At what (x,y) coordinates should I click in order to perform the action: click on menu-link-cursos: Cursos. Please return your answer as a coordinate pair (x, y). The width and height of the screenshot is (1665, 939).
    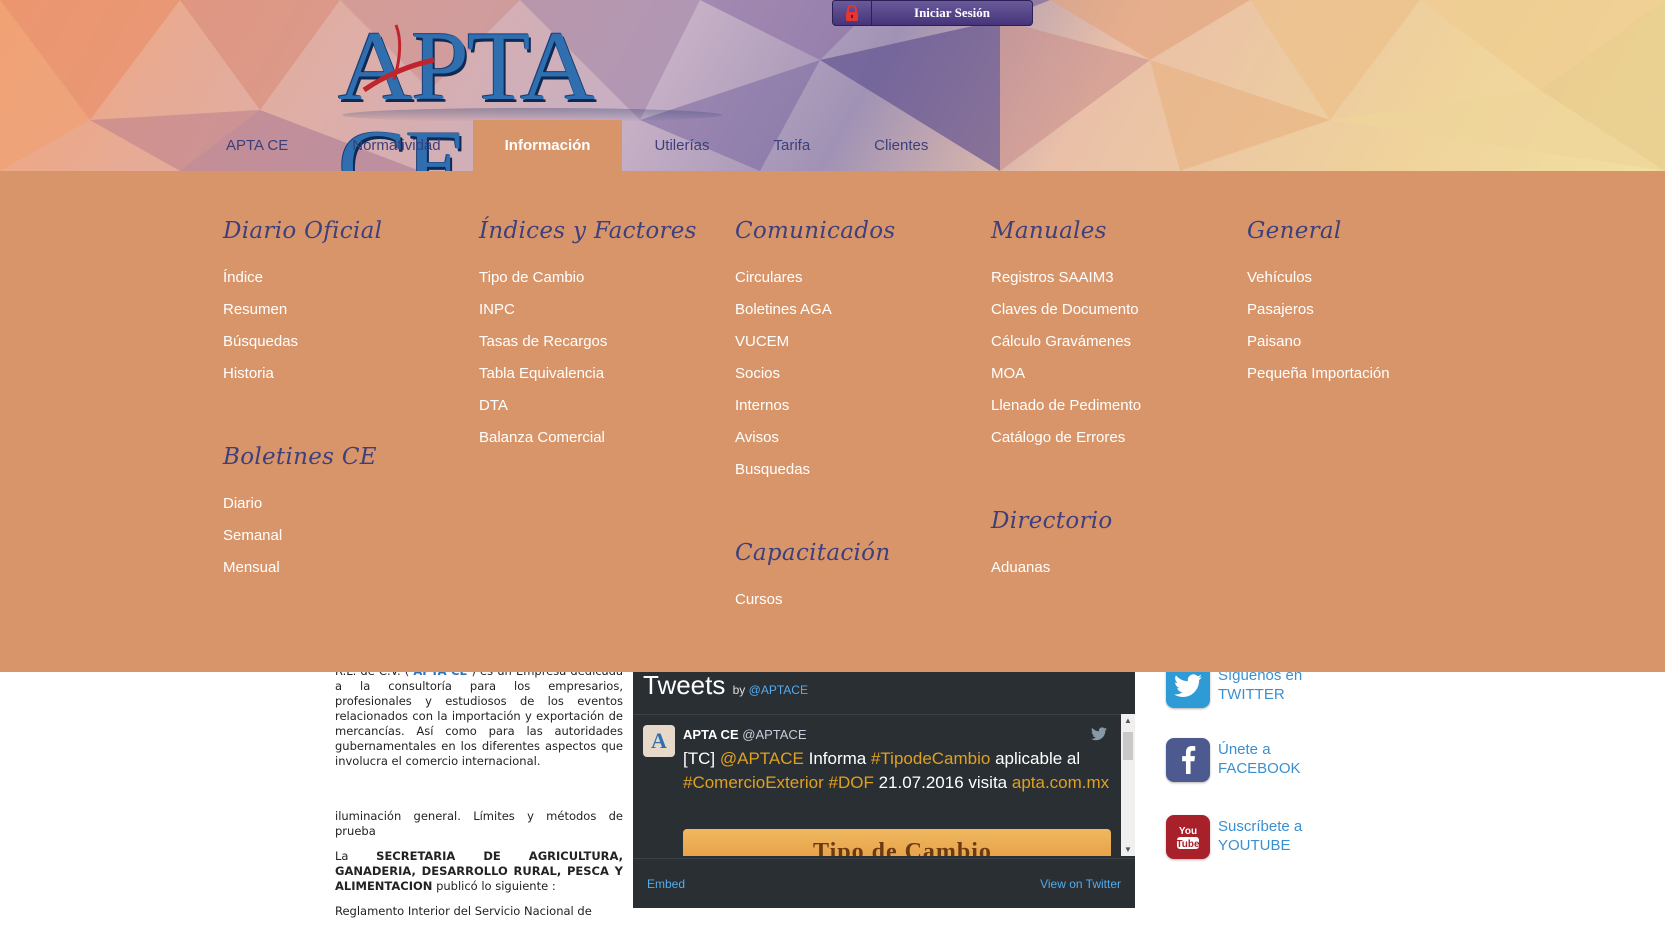
    Looking at the image, I should click on (812, 606).